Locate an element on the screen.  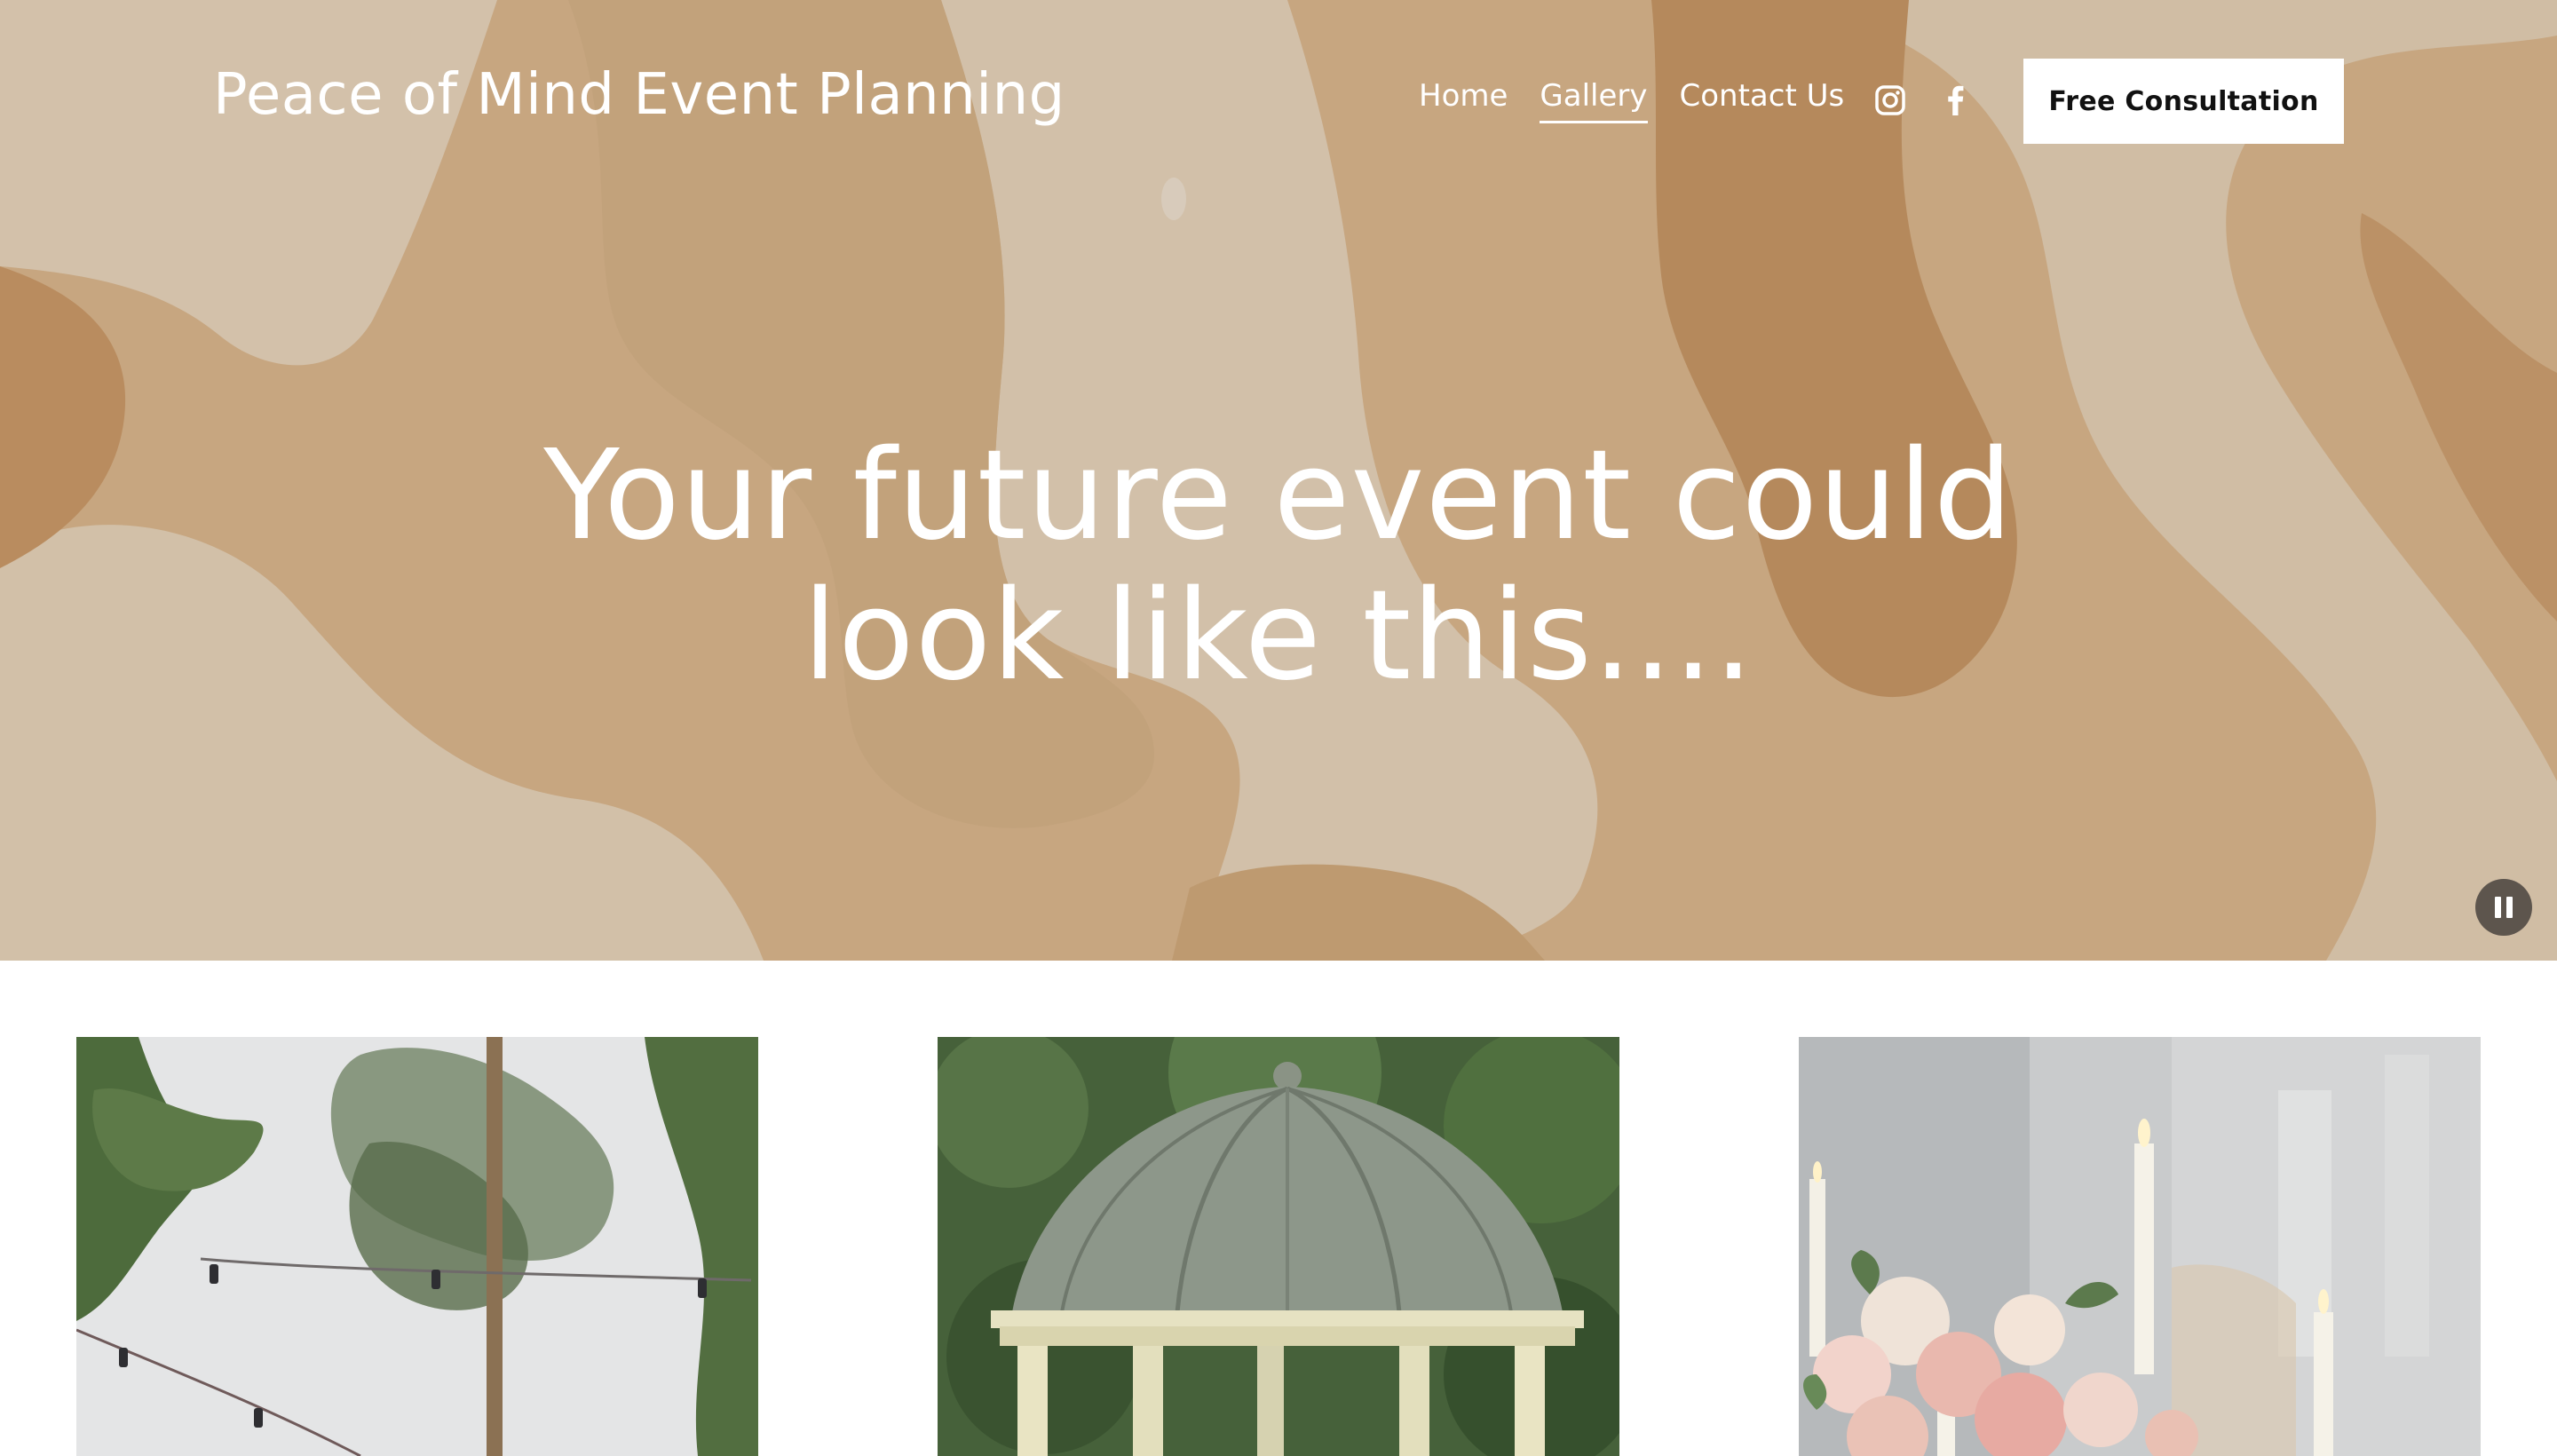
social-links is located at coordinates (1939, 100).